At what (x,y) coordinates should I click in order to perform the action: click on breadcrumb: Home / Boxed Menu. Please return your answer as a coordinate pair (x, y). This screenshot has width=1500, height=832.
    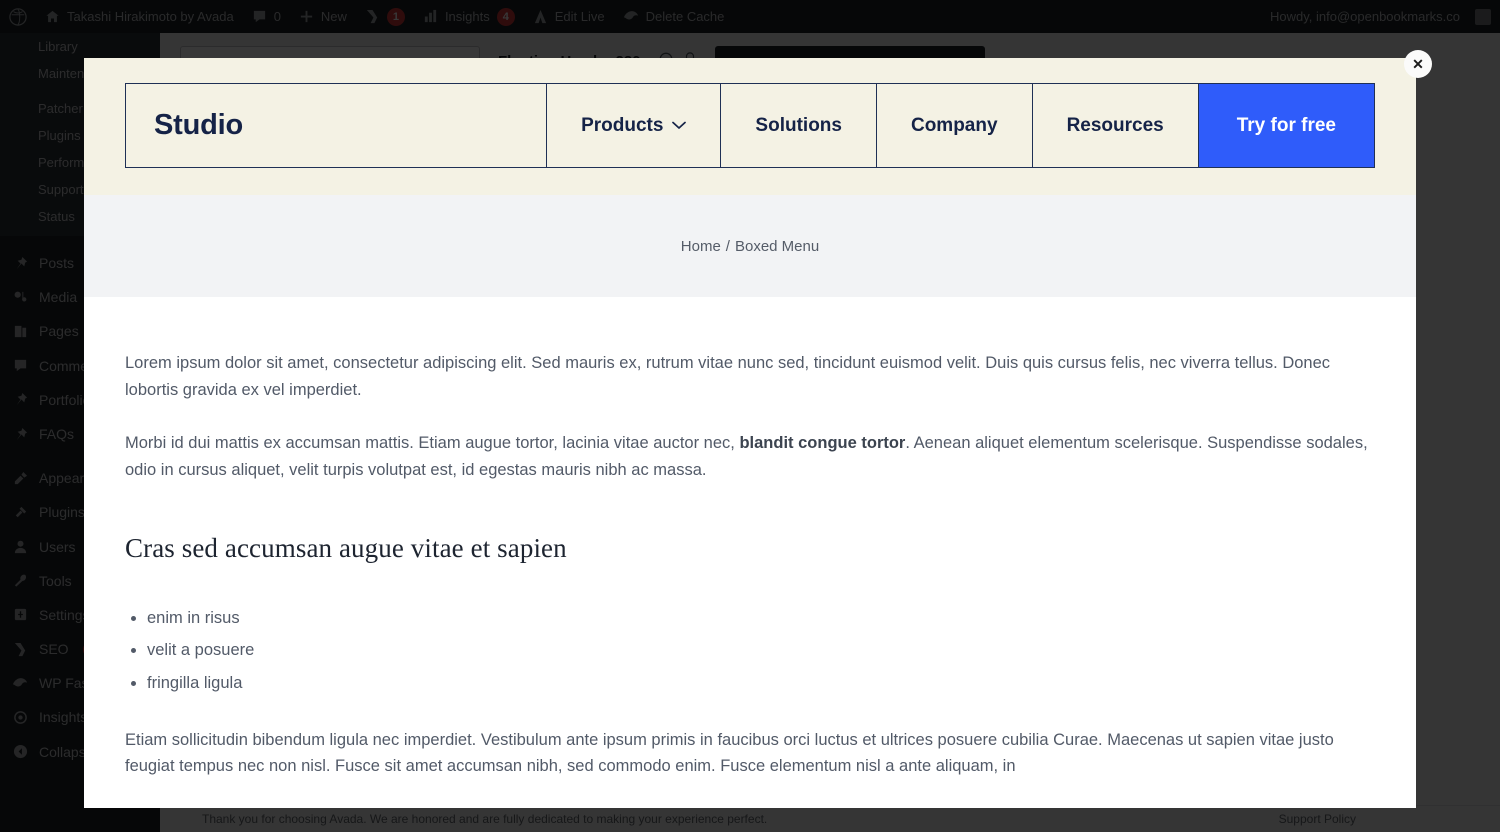
    Looking at the image, I should click on (750, 246).